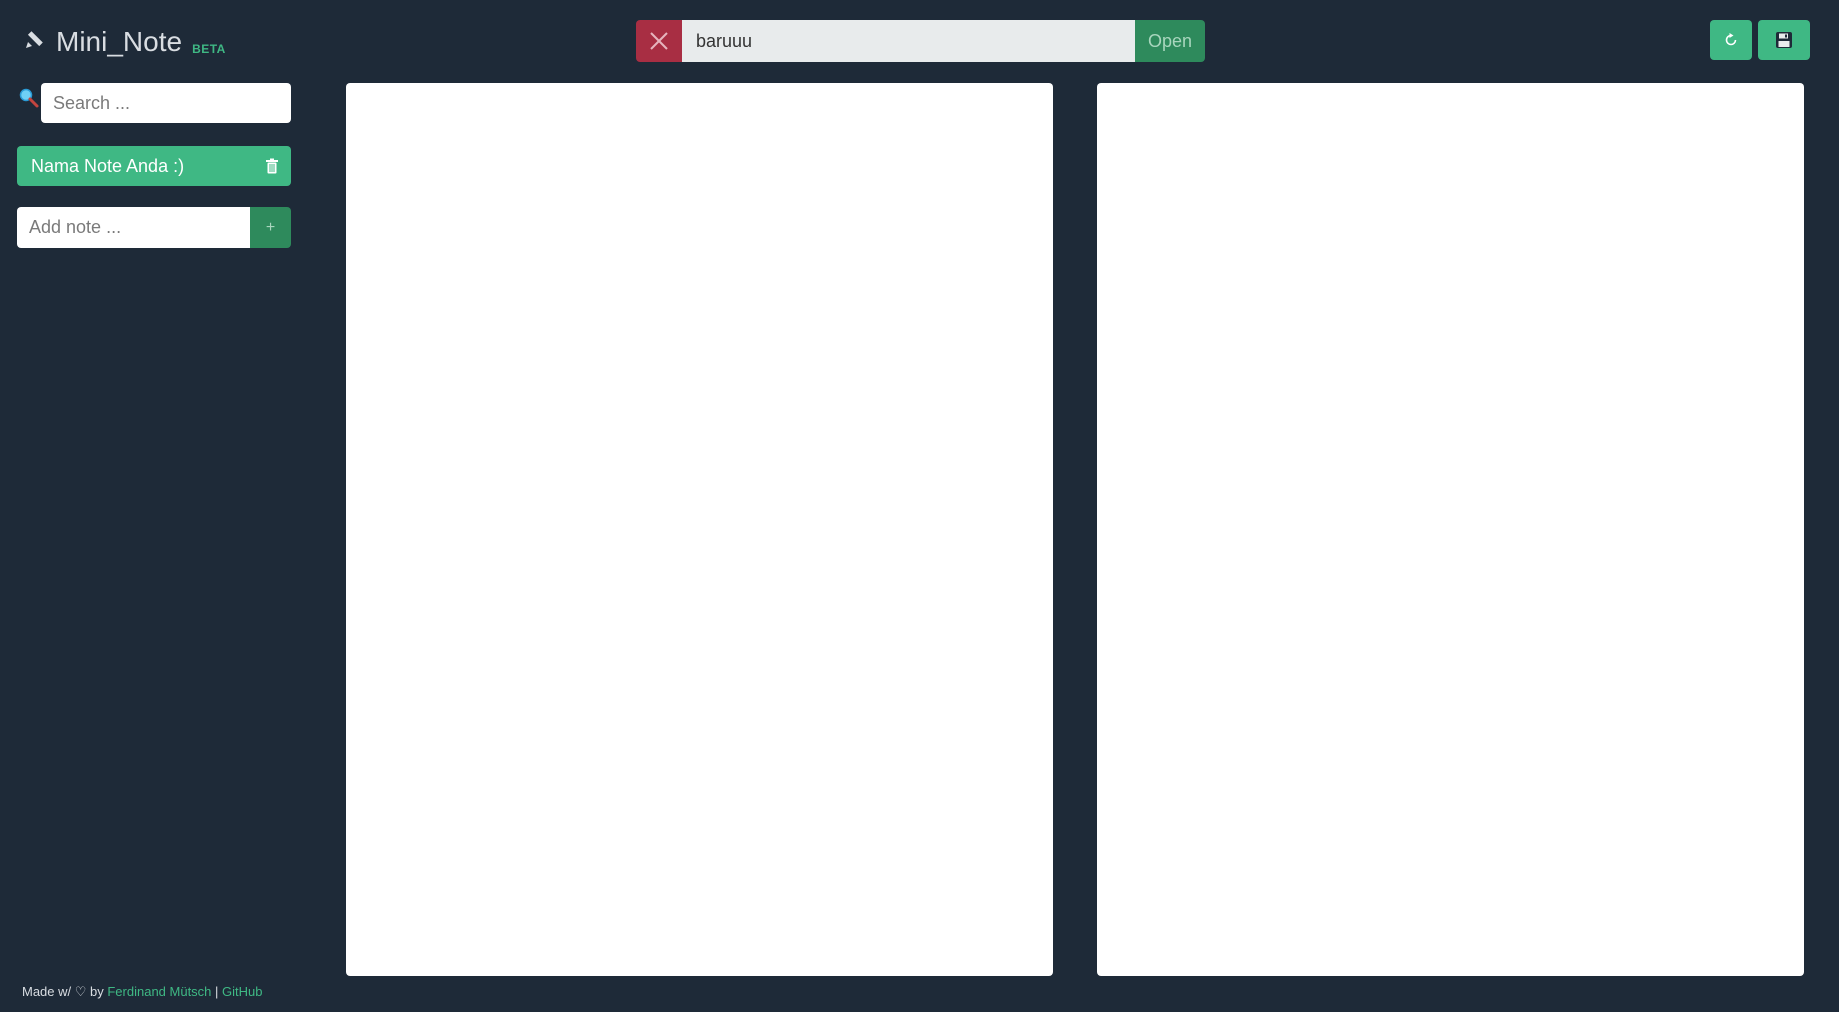  I want to click on add-note-input, so click(133, 227).